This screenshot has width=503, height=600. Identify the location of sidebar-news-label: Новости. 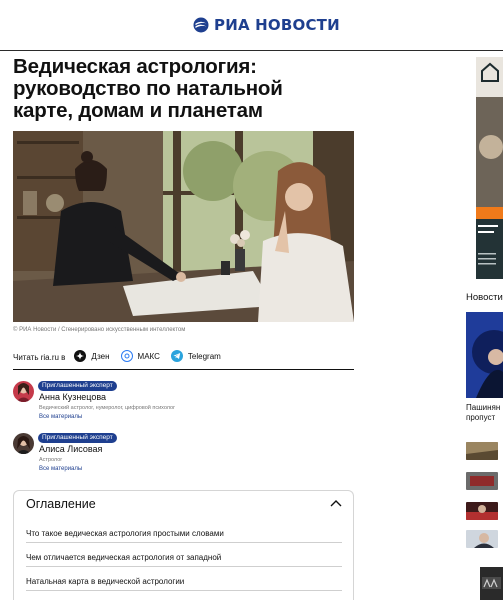
(484, 297).